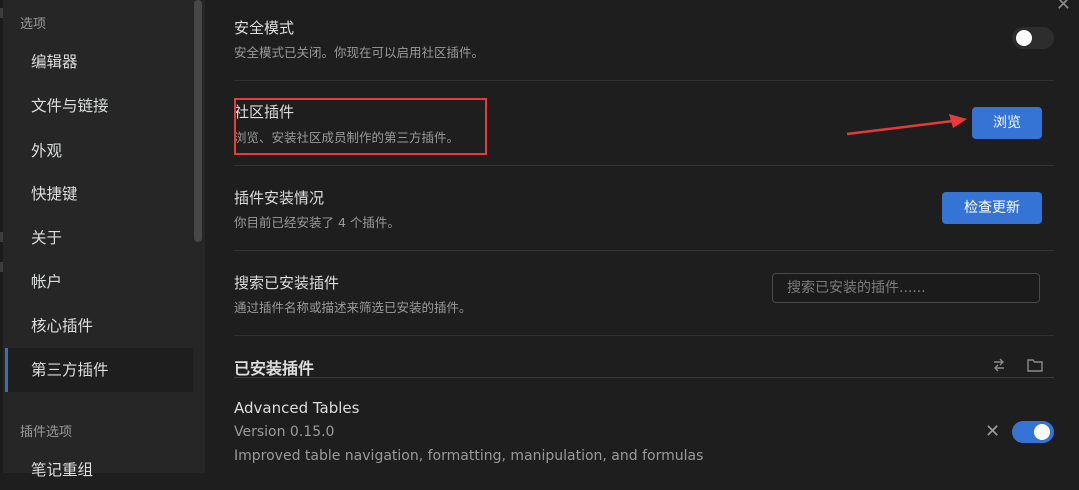 Image resolution: width=1079 pixels, height=490 pixels. What do you see at coordinates (99, 151) in the screenshot?
I see `sidebar-item-appearance: 外观` at bounding box center [99, 151].